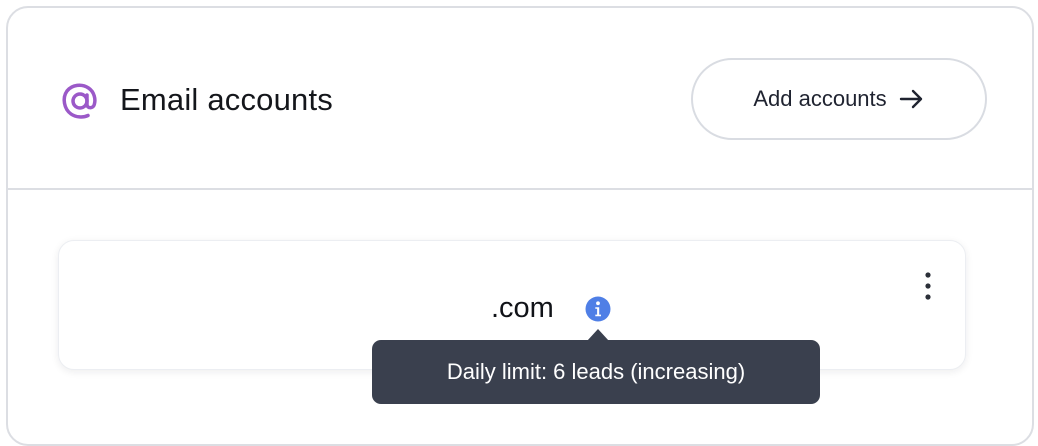  Describe the element at coordinates (928, 286) in the screenshot. I see `more-vertical-icon` at that location.